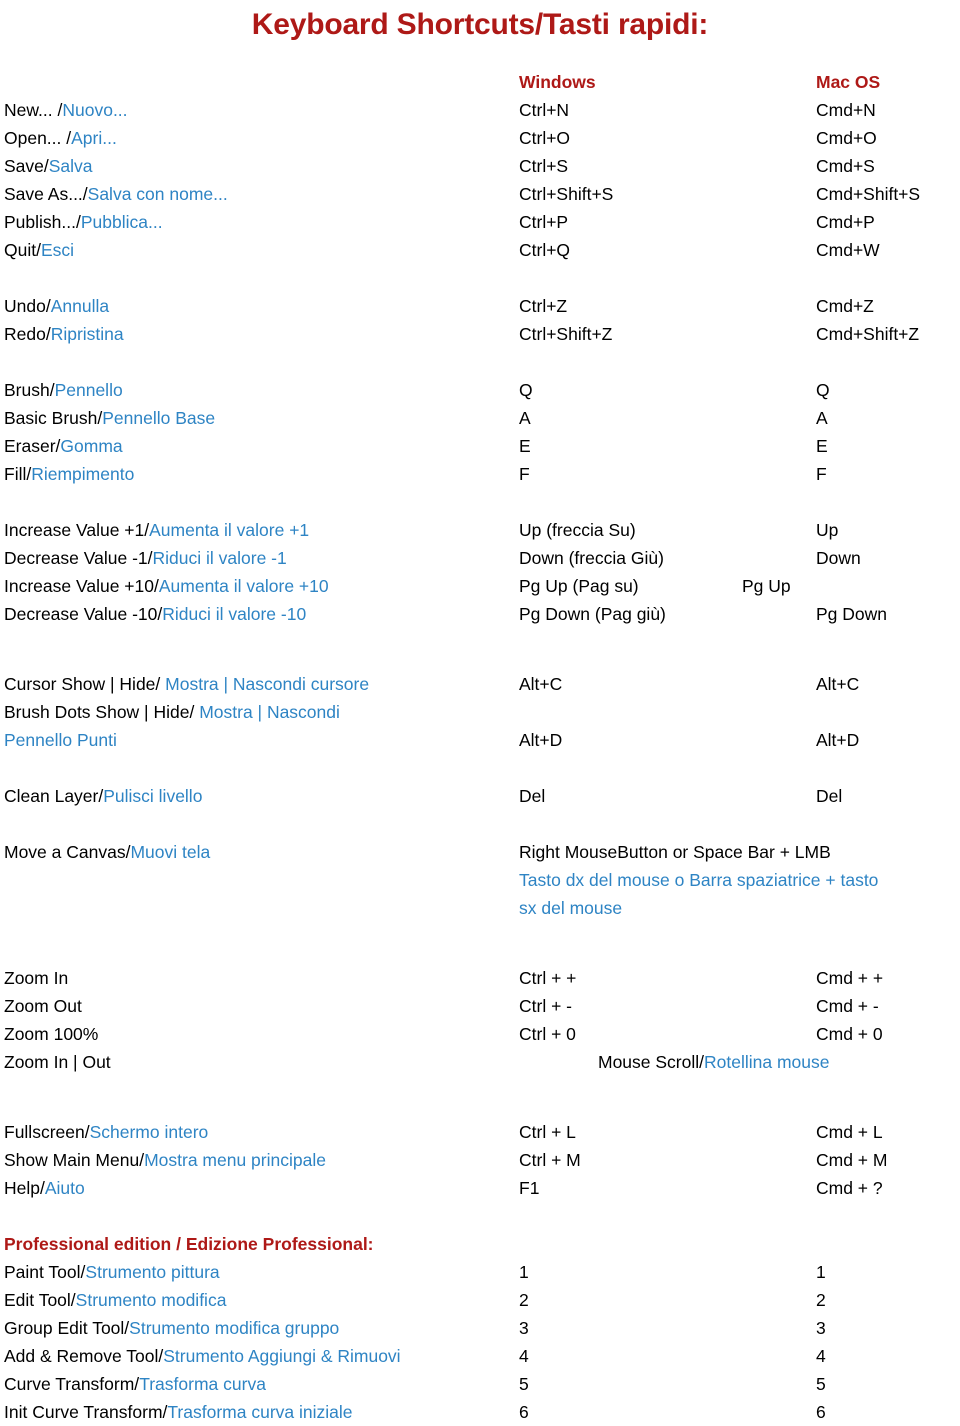 The height and width of the screenshot is (1426, 960). Describe the element at coordinates (480, 166) in the screenshot. I see `table-row: Save/Salva Ctrl+S Cmd+S` at that location.